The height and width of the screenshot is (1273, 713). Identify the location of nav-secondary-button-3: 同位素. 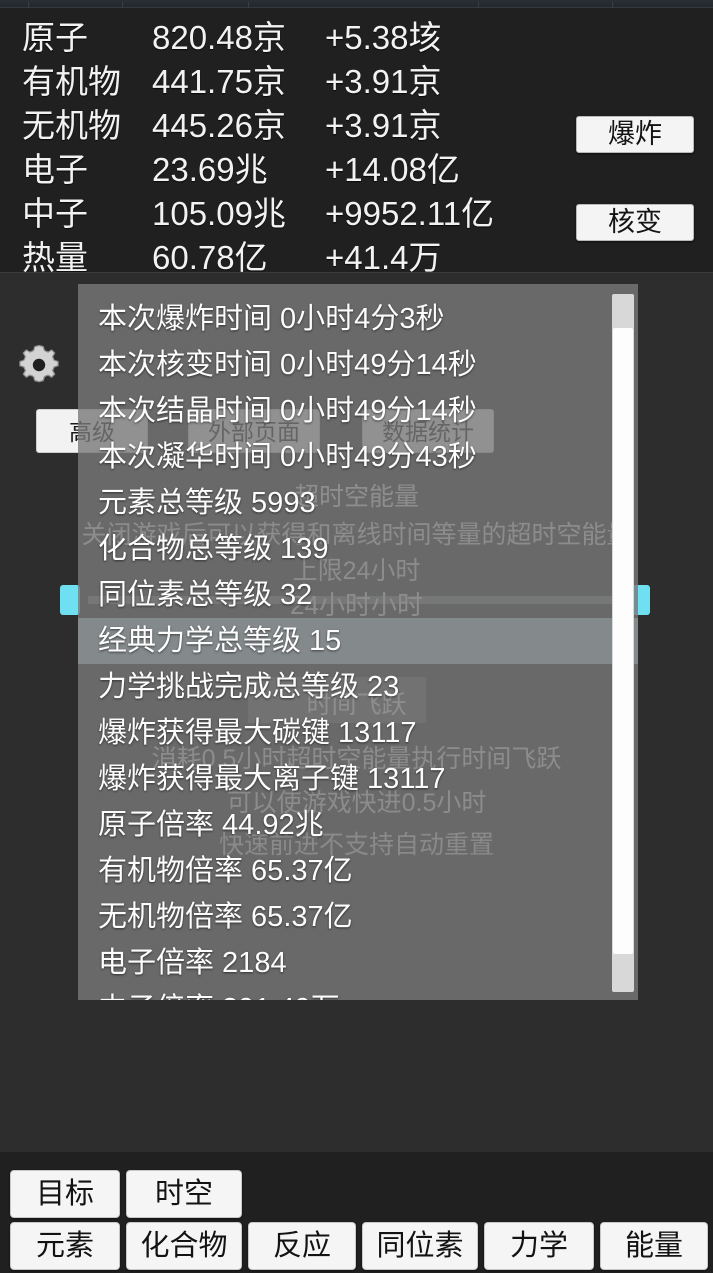
(420, 1246).